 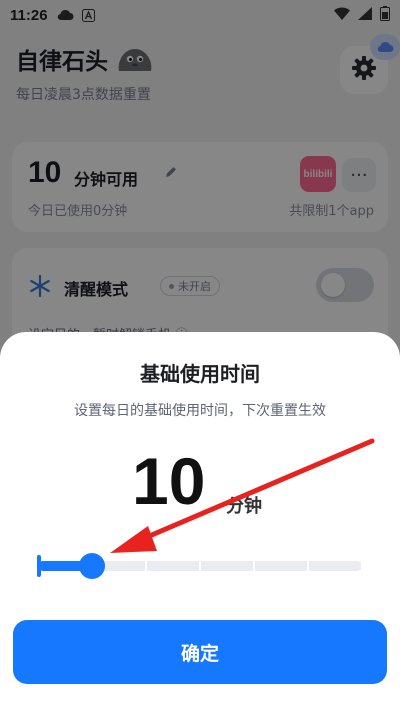 What do you see at coordinates (39, 566) in the screenshot?
I see `slider-start-cap` at bounding box center [39, 566].